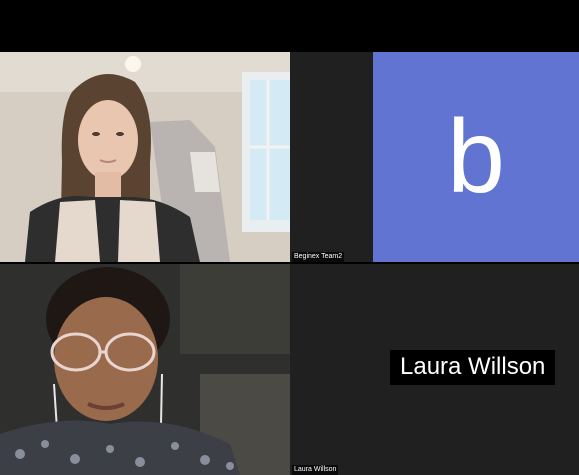 Image resolution: width=579 pixels, height=475 pixels. What do you see at coordinates (318, 257) in the screenshot?
I see `participant-name-label: Beginex Team2` at bounding box center [318, 257].